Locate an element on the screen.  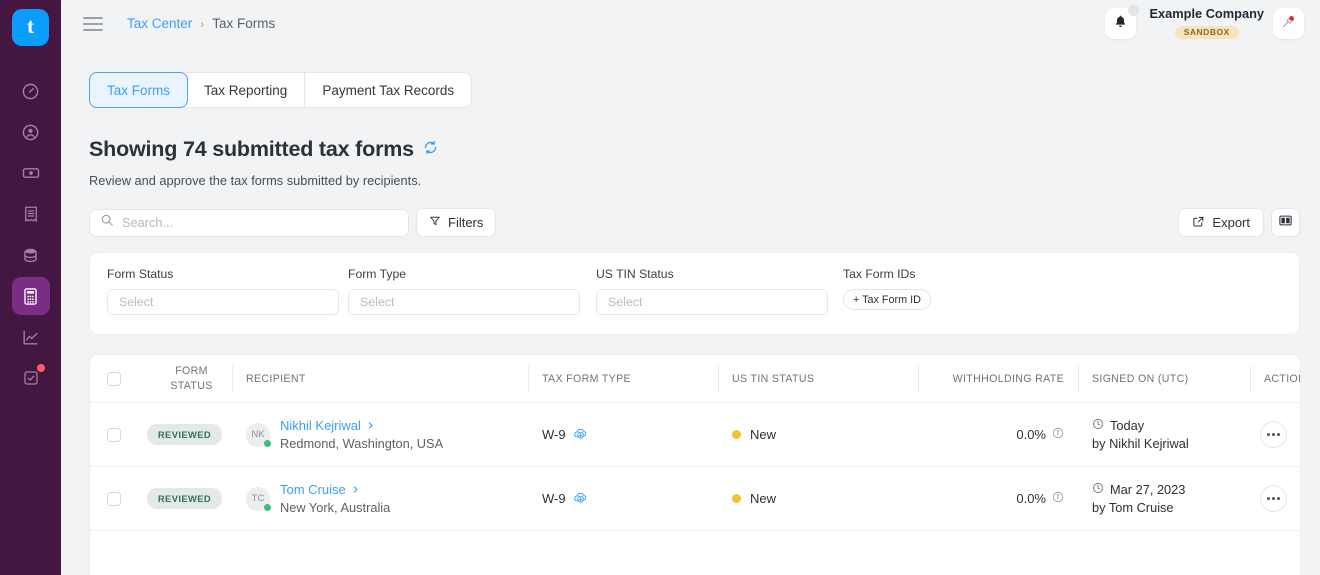
select-all-checkbox is located at coordinates (113, 378).